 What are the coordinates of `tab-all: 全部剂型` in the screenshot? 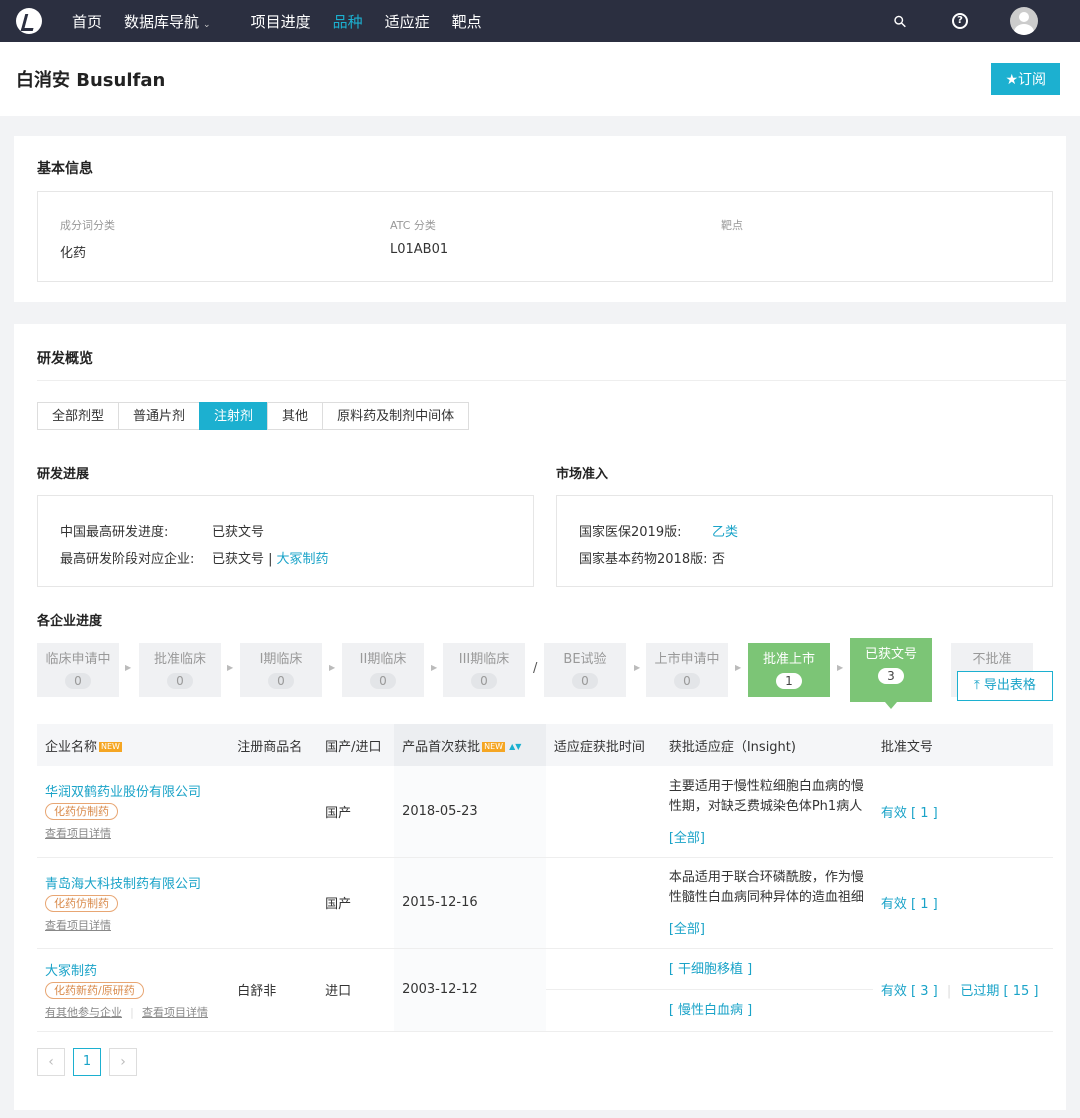 It's located at (78, 416).